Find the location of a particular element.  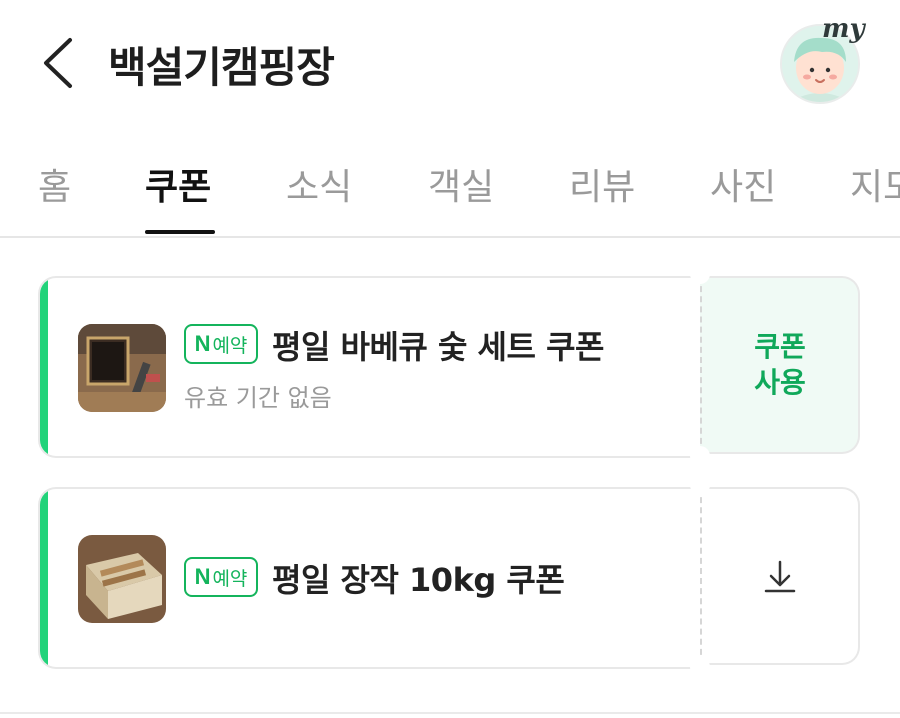

coupon-title: 평일 장작 10kg 쿠폰 is located at coordinates (418, 580).